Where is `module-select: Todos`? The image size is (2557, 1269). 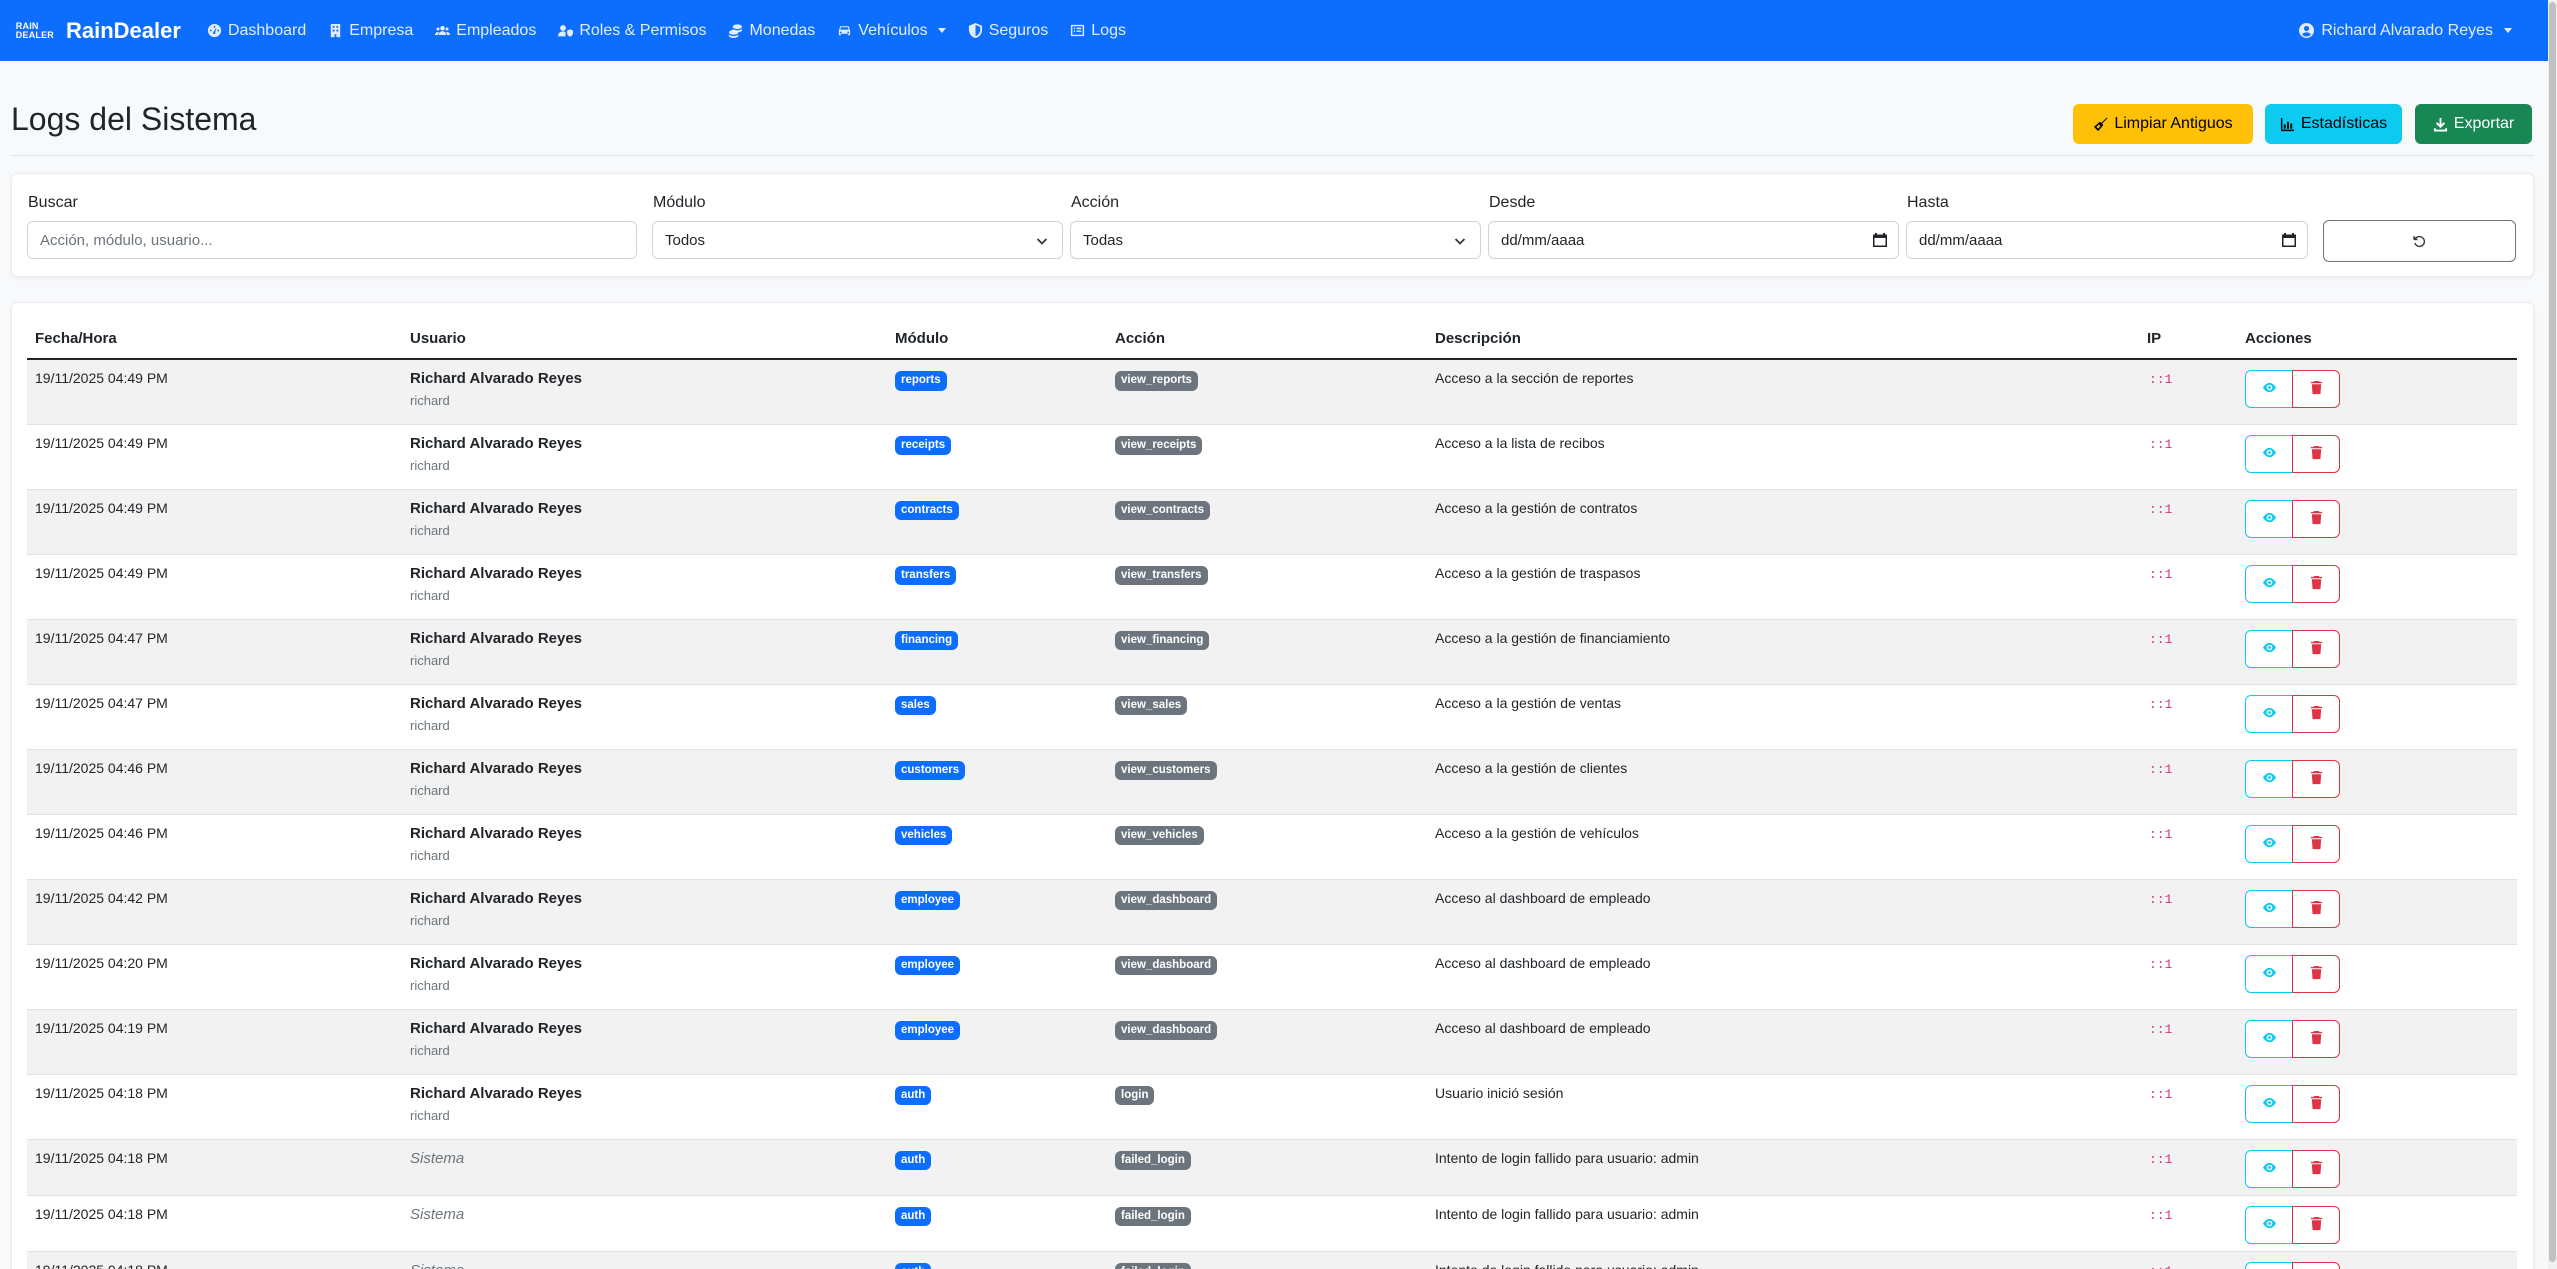 module-select: Todos is located at coordinates (857, 240).